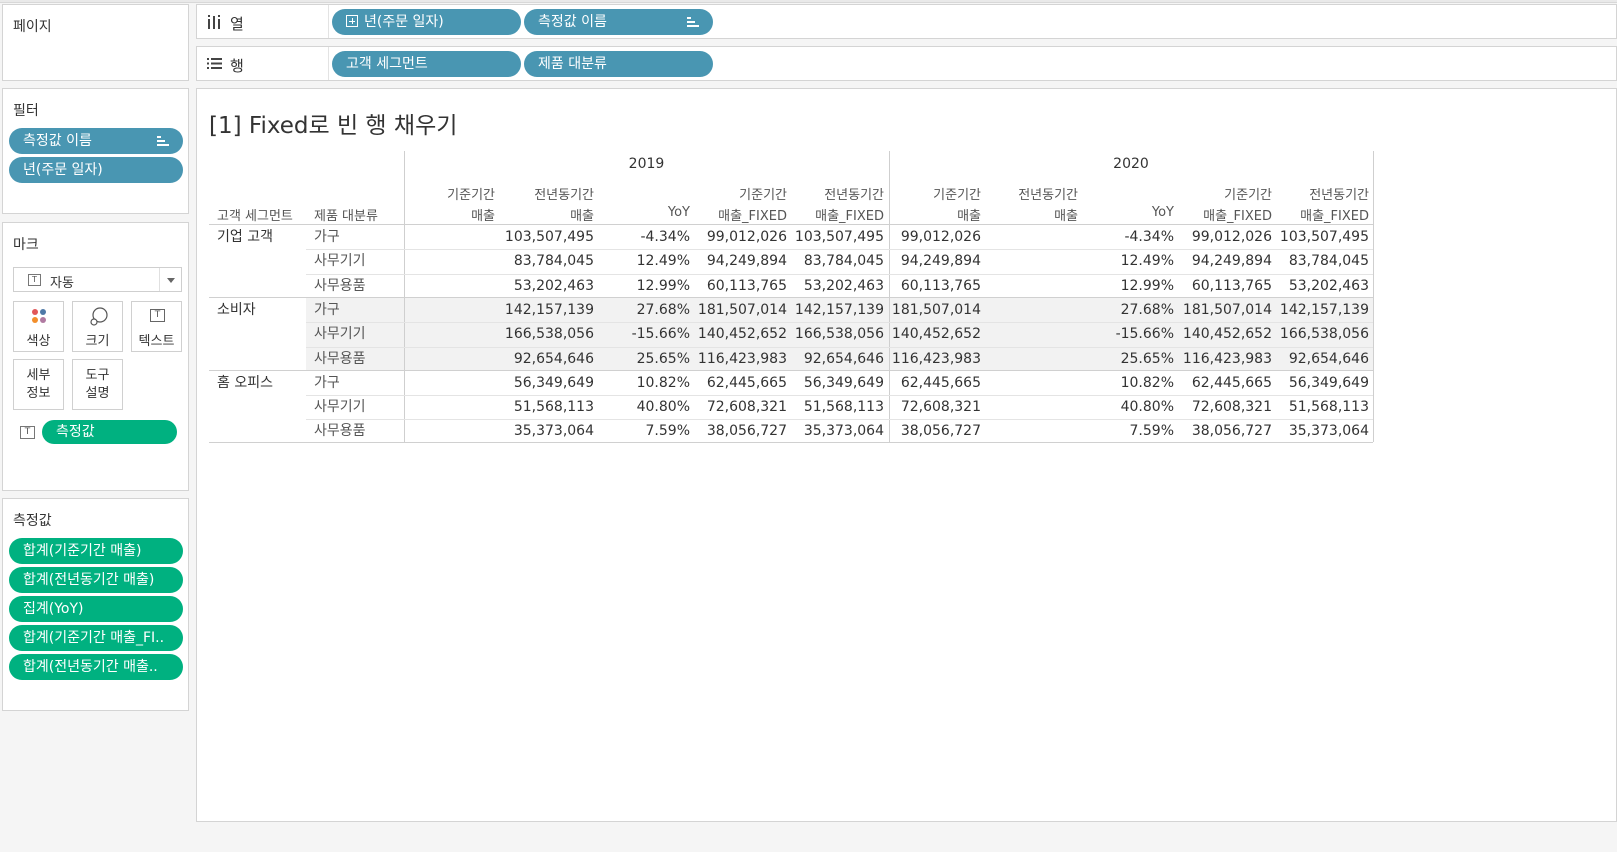 The height and width of the screenshot is (852, 1617). I want to click on pill-customer-segment-row: 고객 세그먼트, so click(426, 64).